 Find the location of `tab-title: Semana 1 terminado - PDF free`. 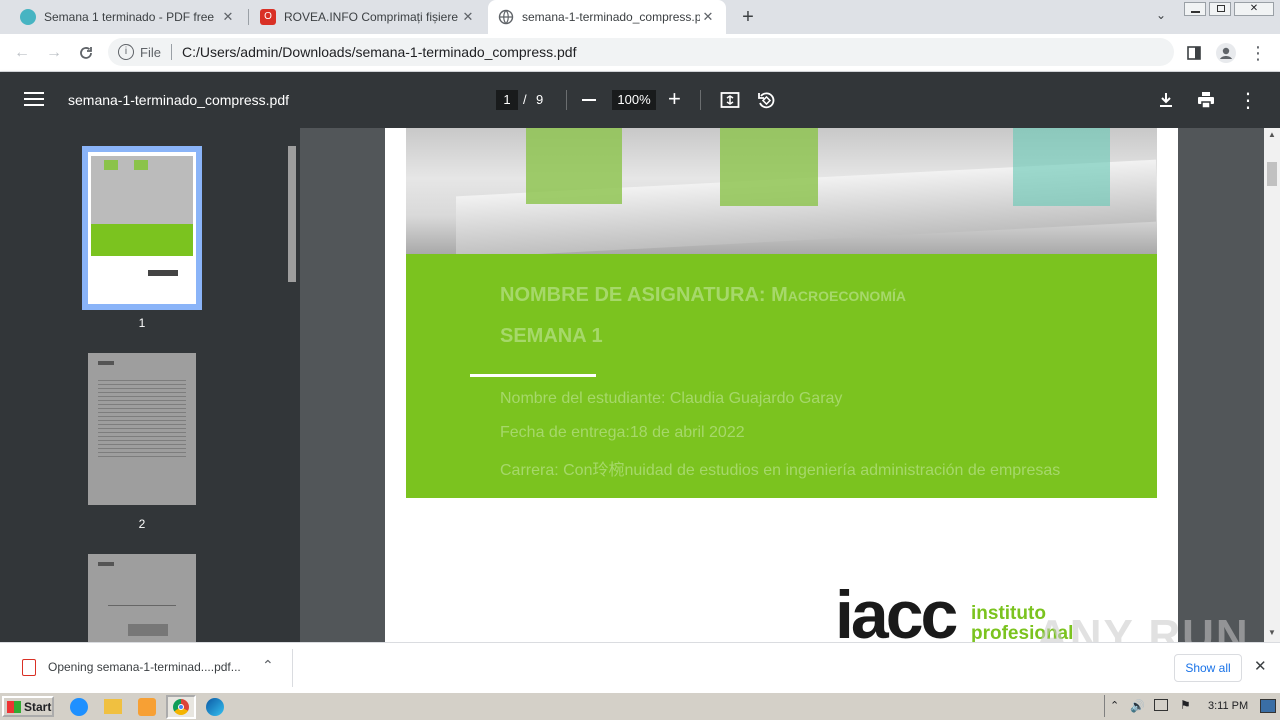

tab-title: Semana 1 terminado - PDF free is located at coordinates (129, 17).